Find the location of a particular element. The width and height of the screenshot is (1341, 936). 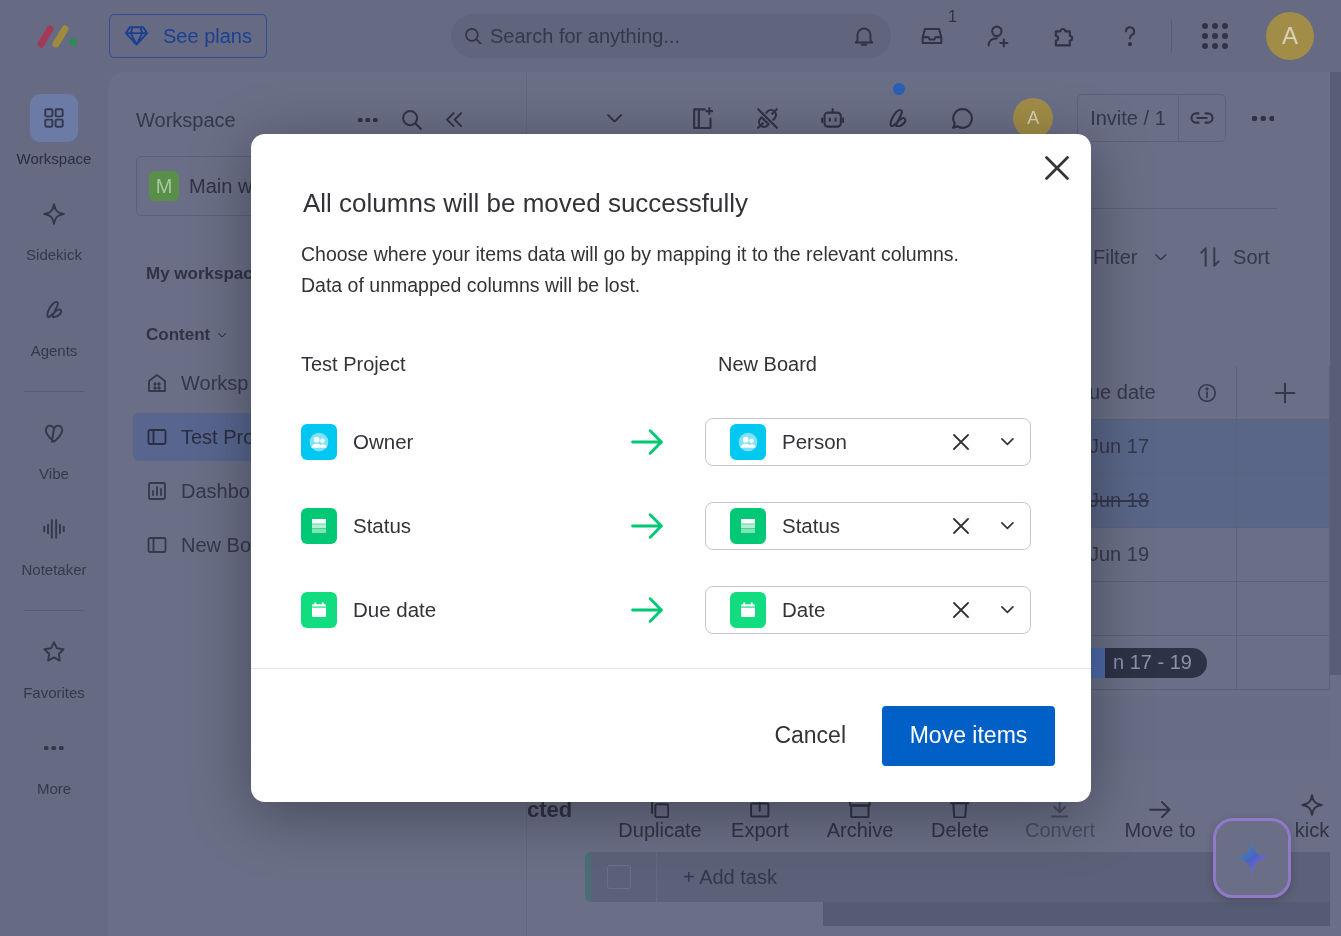

inbox-count: 1 is located at coordinates (952, 17).